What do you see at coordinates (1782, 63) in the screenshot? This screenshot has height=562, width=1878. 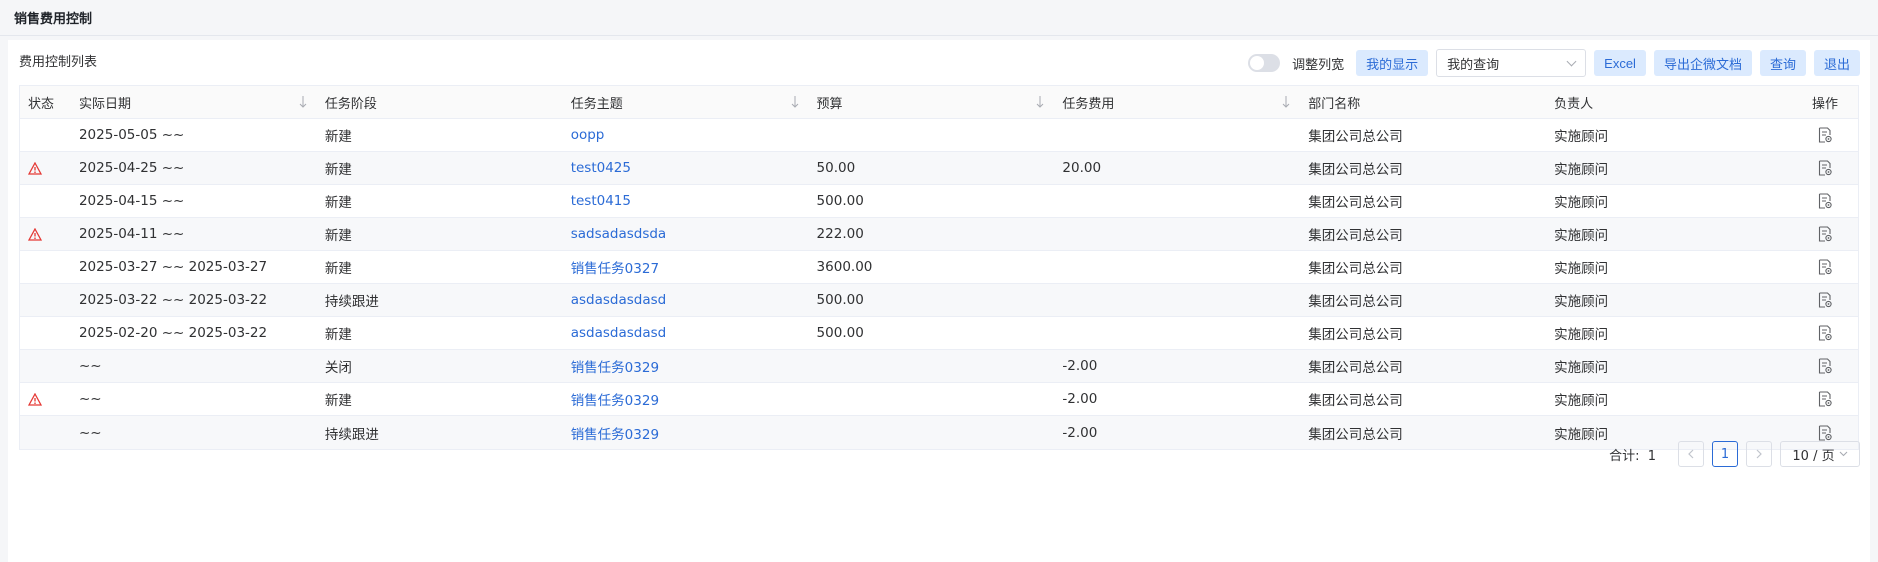 I see `query-button: 查询` at bounding box center [1782, 63].